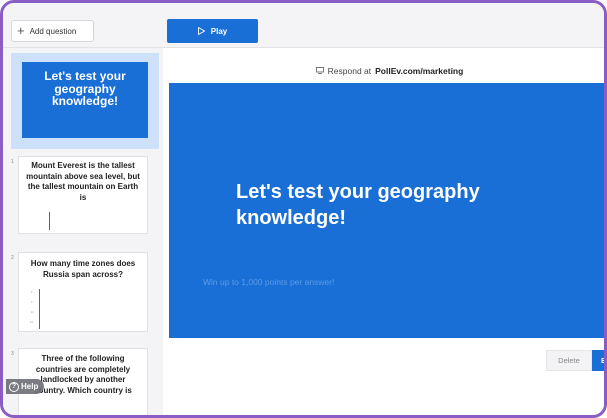 Image resolution: width=607 pixels, height=418 pixels. I want to click on delete-button: Delete, so click(569, 360).